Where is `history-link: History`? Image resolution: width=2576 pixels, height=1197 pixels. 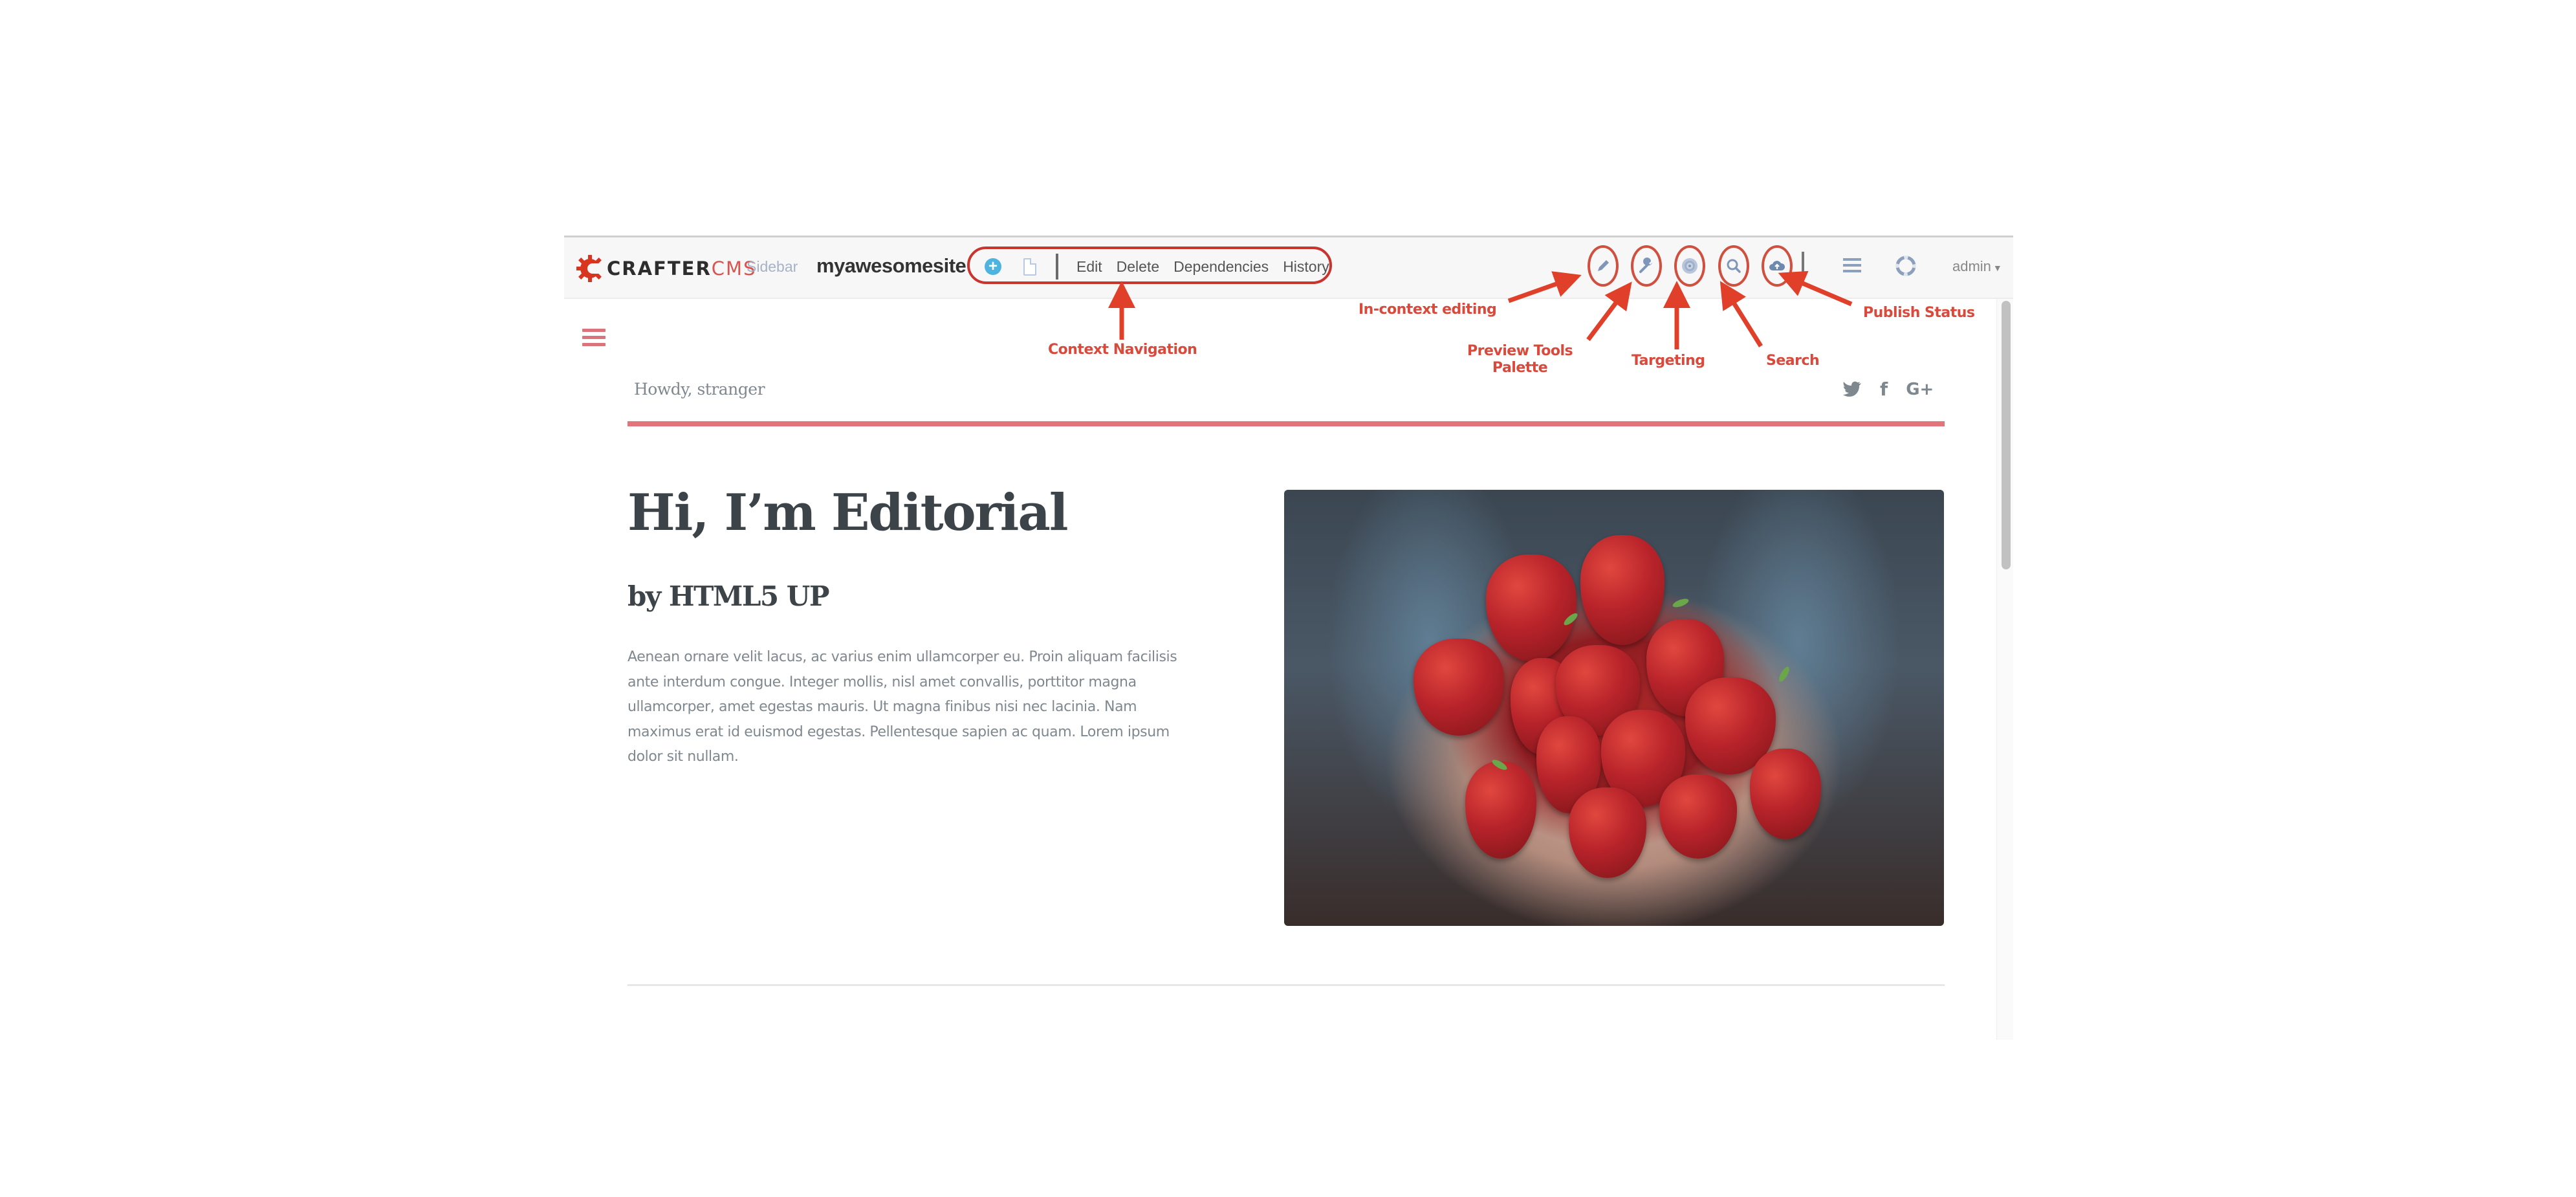
history-link: History is located at coordinates (1306, 267).